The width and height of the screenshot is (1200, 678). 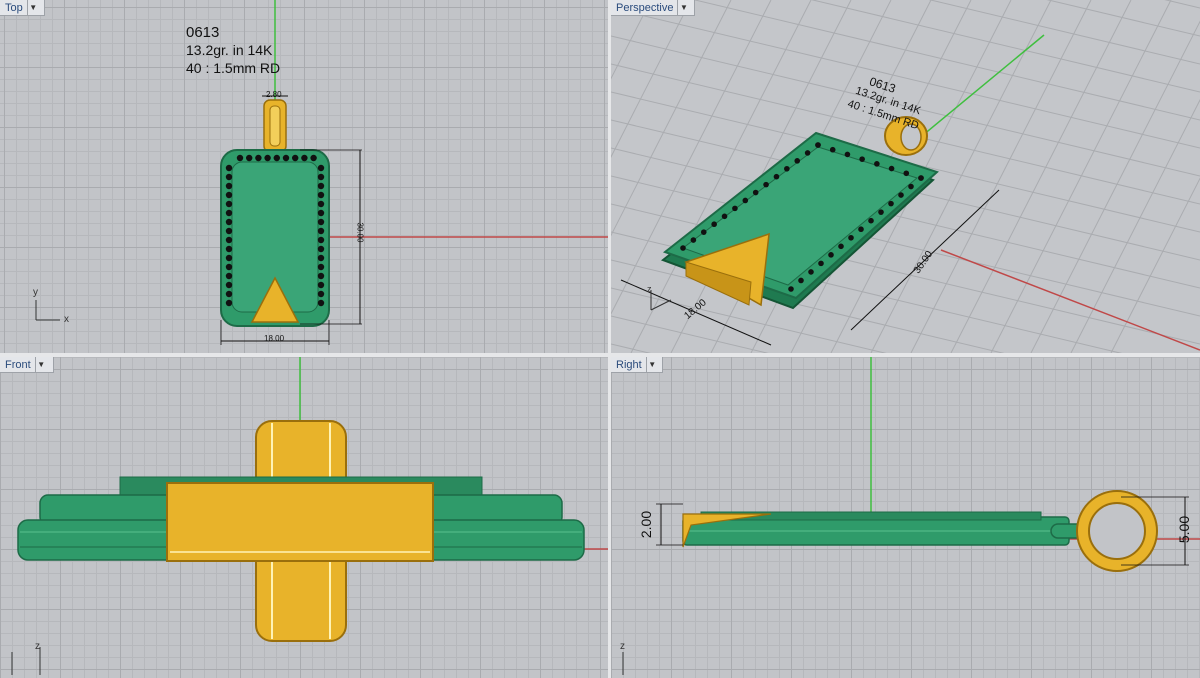 I want to click on tab-front: Front ▼, so click(x=27, y=365).